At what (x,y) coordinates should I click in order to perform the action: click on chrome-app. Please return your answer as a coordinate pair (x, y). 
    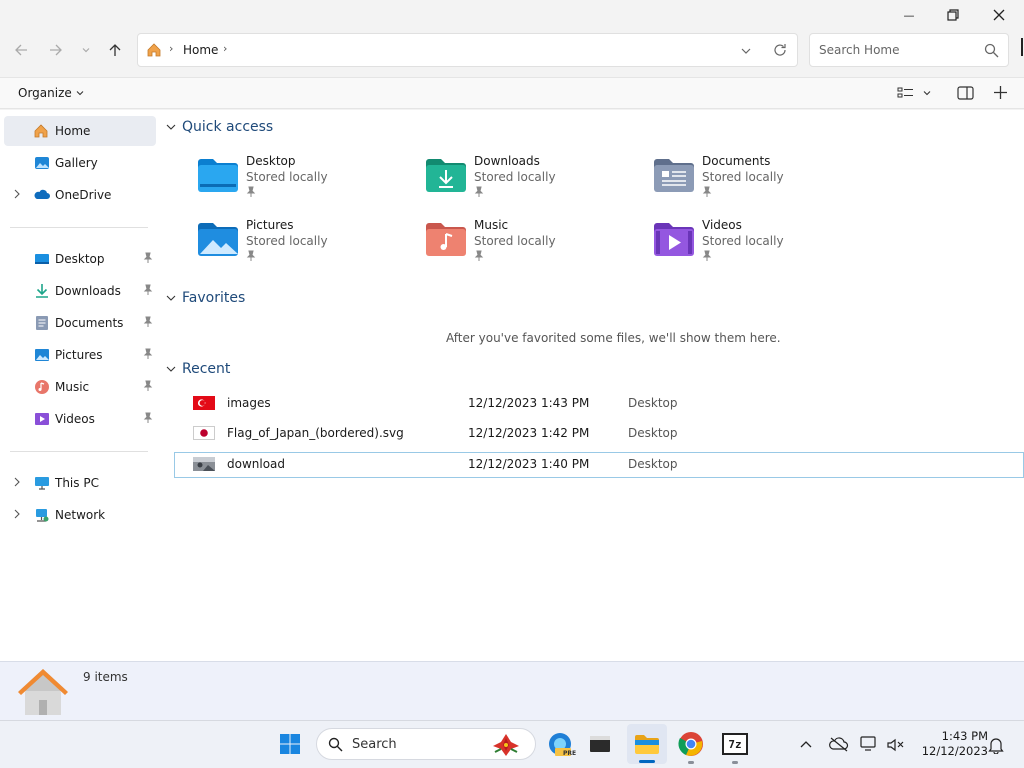
    Looking at the image, I should click on (691, 744).